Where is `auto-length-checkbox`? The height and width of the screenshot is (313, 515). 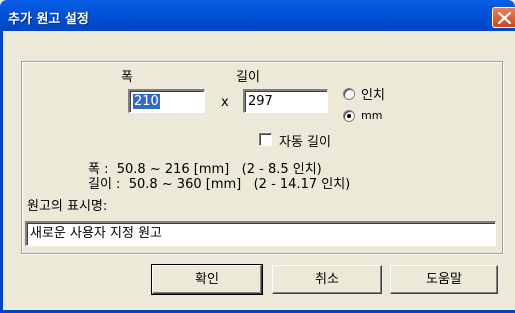
auto-length-checkbox is located at coordinates (265, 139).